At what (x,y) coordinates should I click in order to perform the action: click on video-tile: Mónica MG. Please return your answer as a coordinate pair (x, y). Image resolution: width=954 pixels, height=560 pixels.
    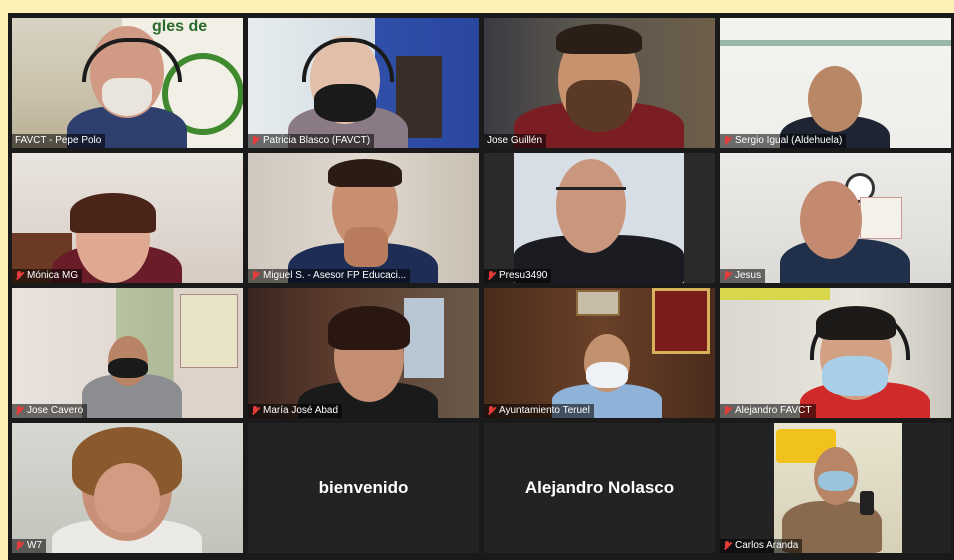
    Looking at the image, I should click on (127, 218).